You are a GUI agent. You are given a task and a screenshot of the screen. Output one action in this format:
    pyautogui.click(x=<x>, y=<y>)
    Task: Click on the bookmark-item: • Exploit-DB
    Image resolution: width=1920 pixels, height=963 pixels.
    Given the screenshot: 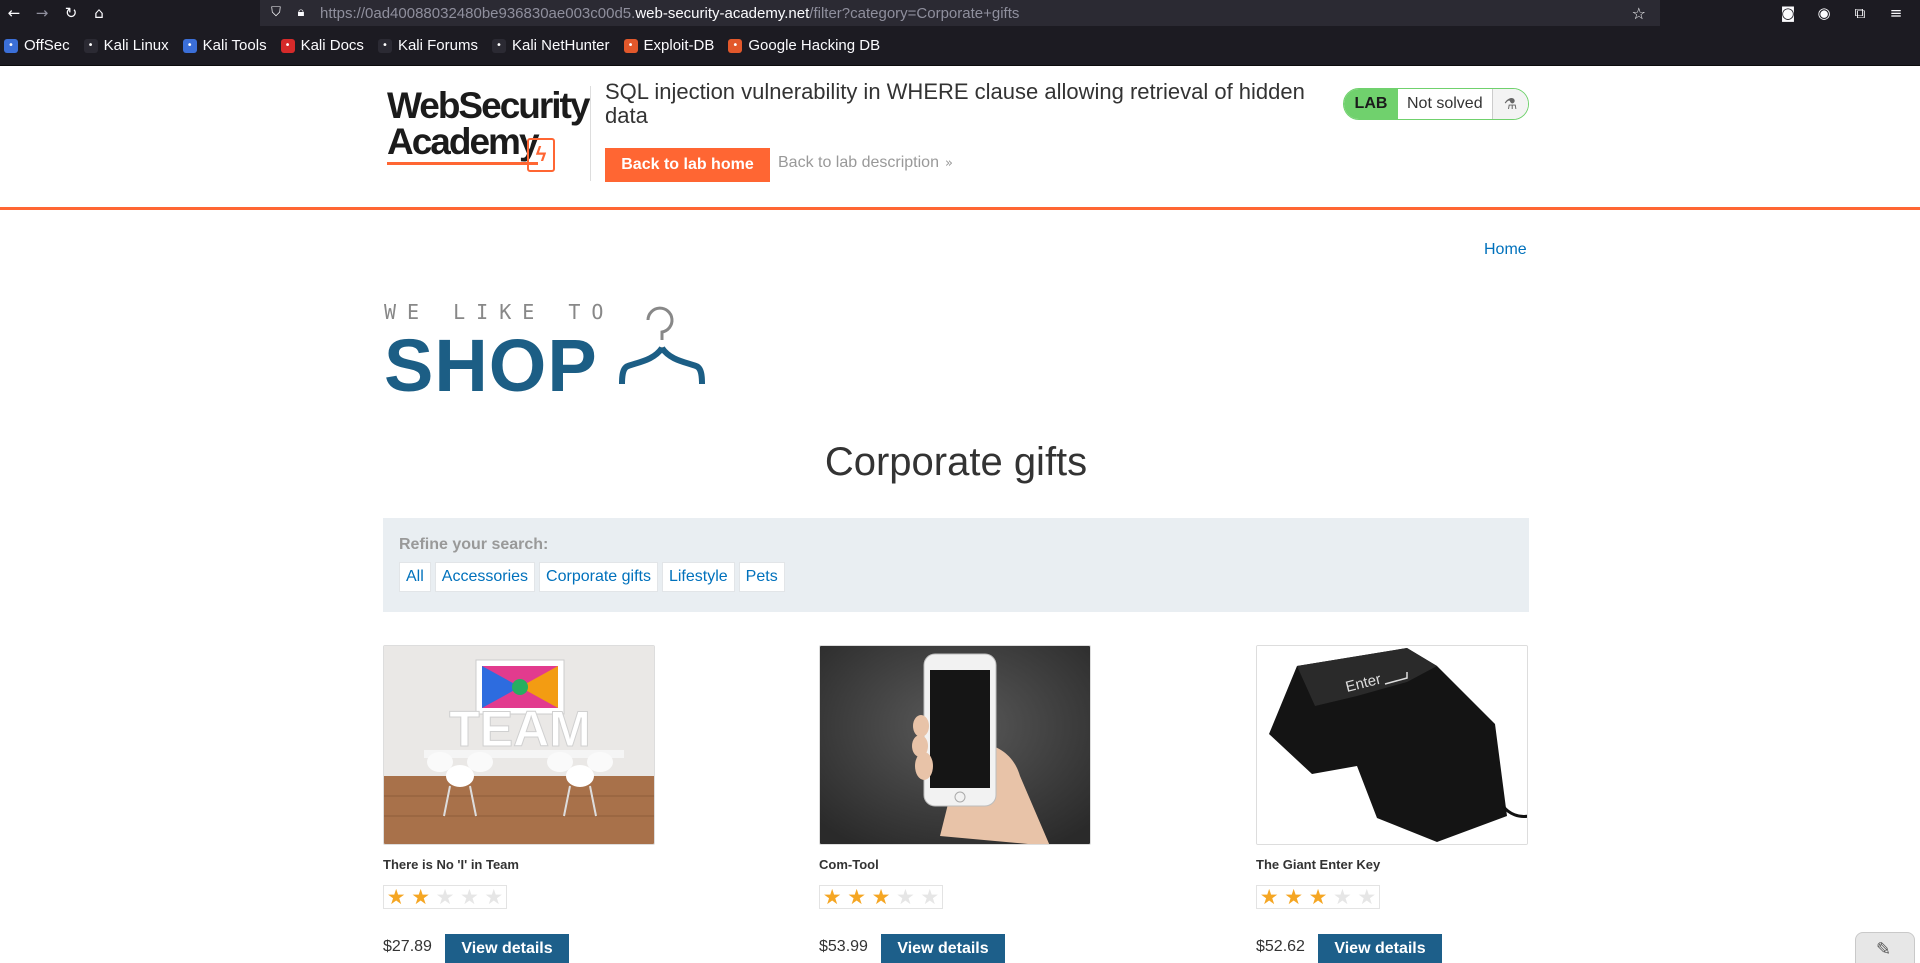 What is the action you would take?
    pyautogui.click(x=669, y=45)
    